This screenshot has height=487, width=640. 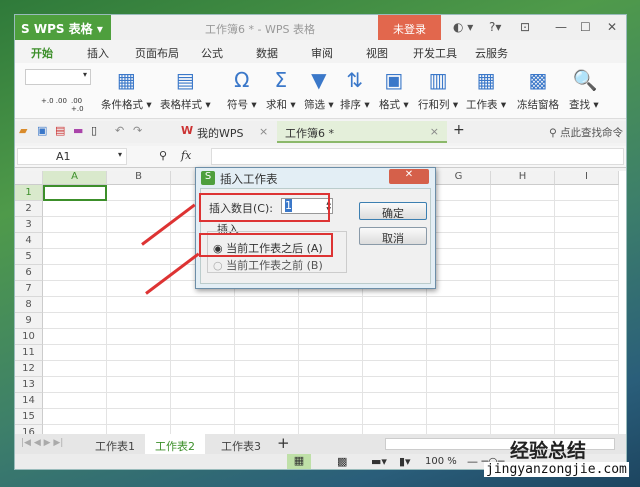 I want to click on row-header: 9, so click(x=29, y=321).